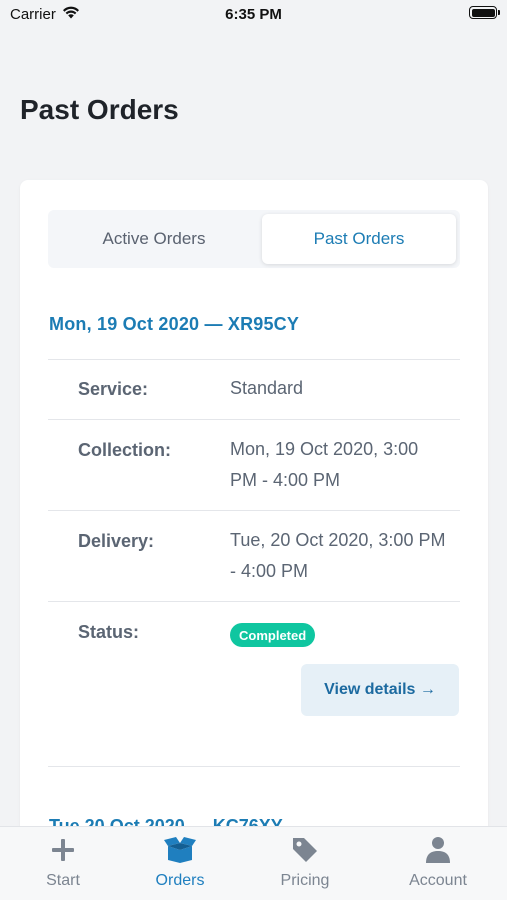 This screenshot has width=507, height=900. Describe the element at coordinates (63, 880) in the screenshot. I see `tab-label: Start` at that location.